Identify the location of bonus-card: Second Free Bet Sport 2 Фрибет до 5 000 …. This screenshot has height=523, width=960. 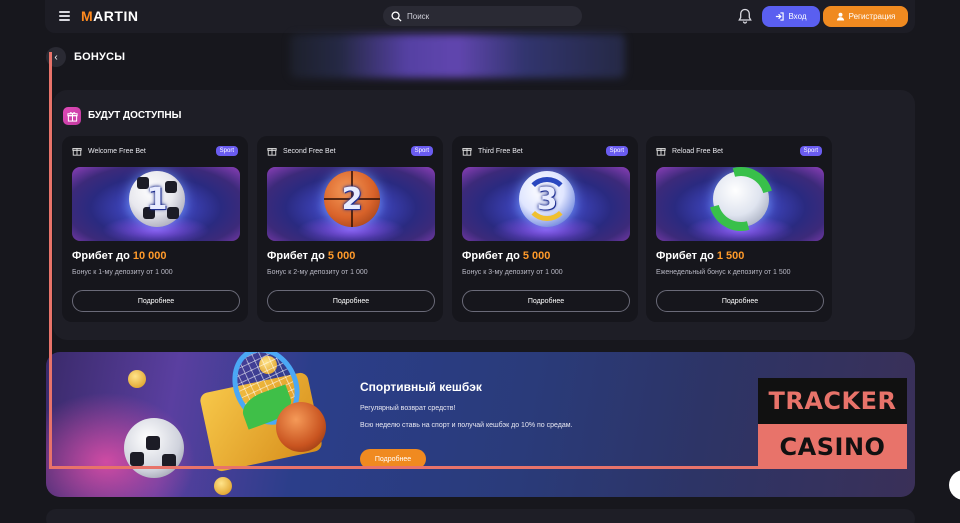
(350, 229).